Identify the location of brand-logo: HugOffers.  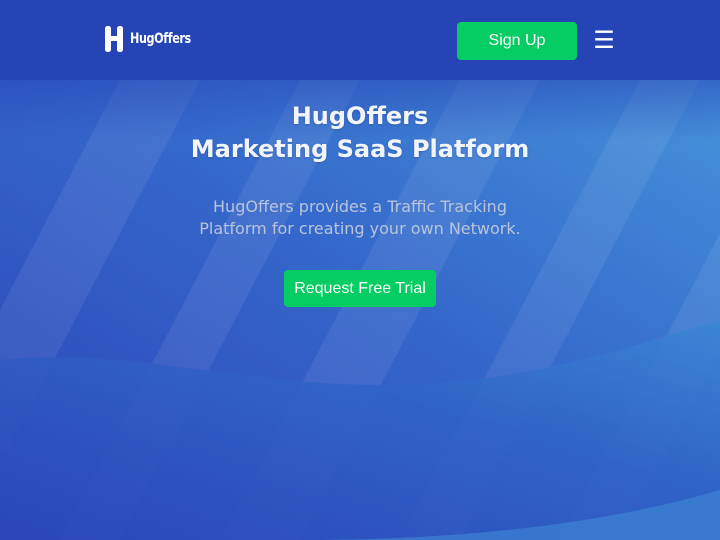
(155, 39).